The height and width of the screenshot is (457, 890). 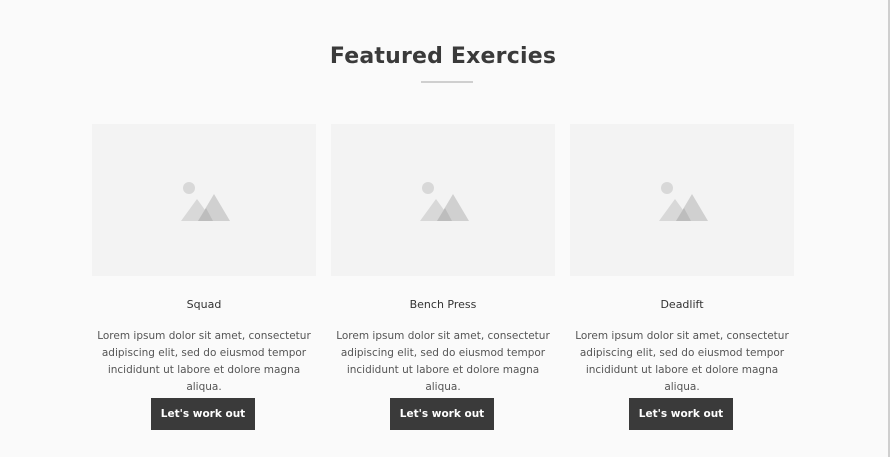 What do you see at coordinates (443, 304) in the screenshot?
I see `card-title: Bench Press` at bounding box center [443, 304].